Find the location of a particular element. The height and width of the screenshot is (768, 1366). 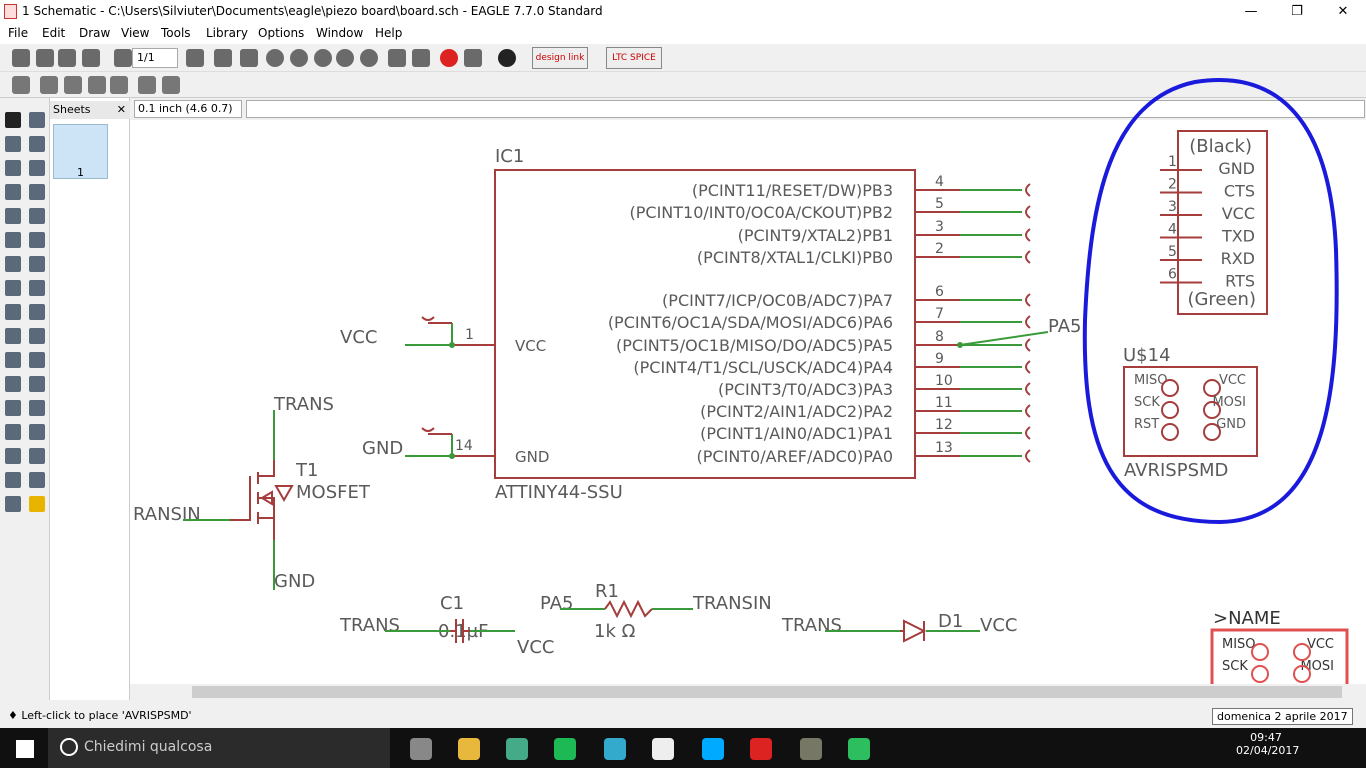

chrome-icon is located at coordinates (517, 749).